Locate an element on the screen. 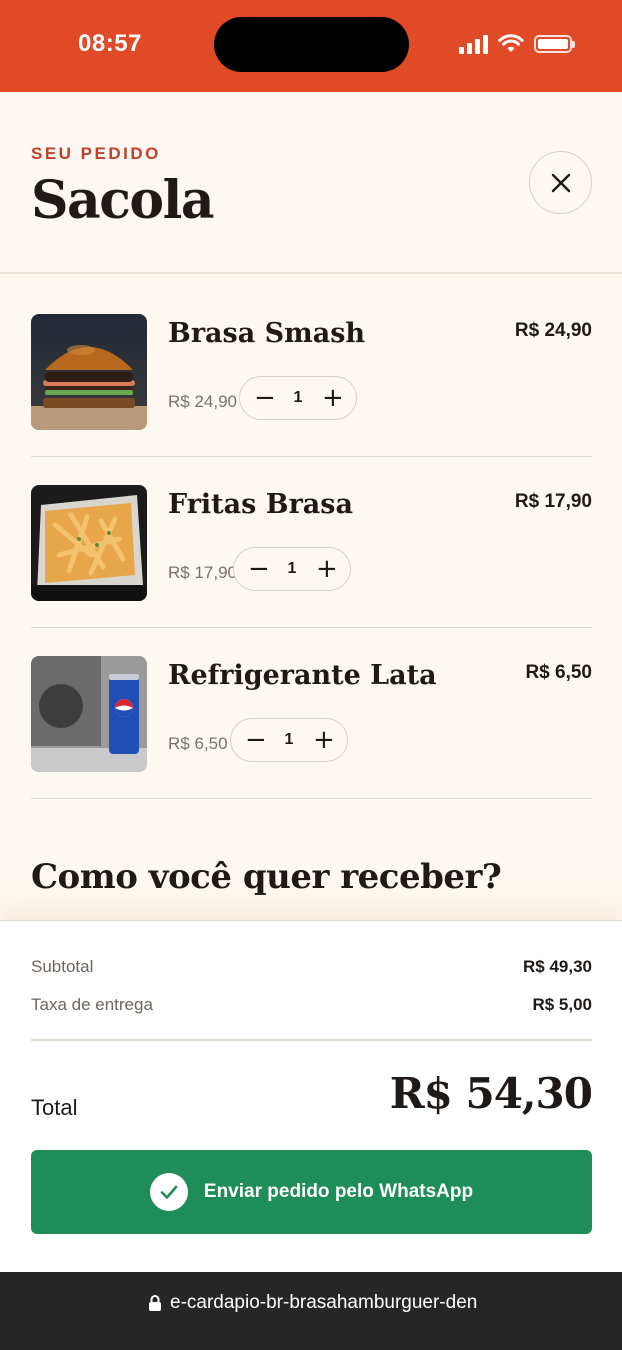 The image size is (622, 1350). summary-divider is located at coordinates (311, 1040).